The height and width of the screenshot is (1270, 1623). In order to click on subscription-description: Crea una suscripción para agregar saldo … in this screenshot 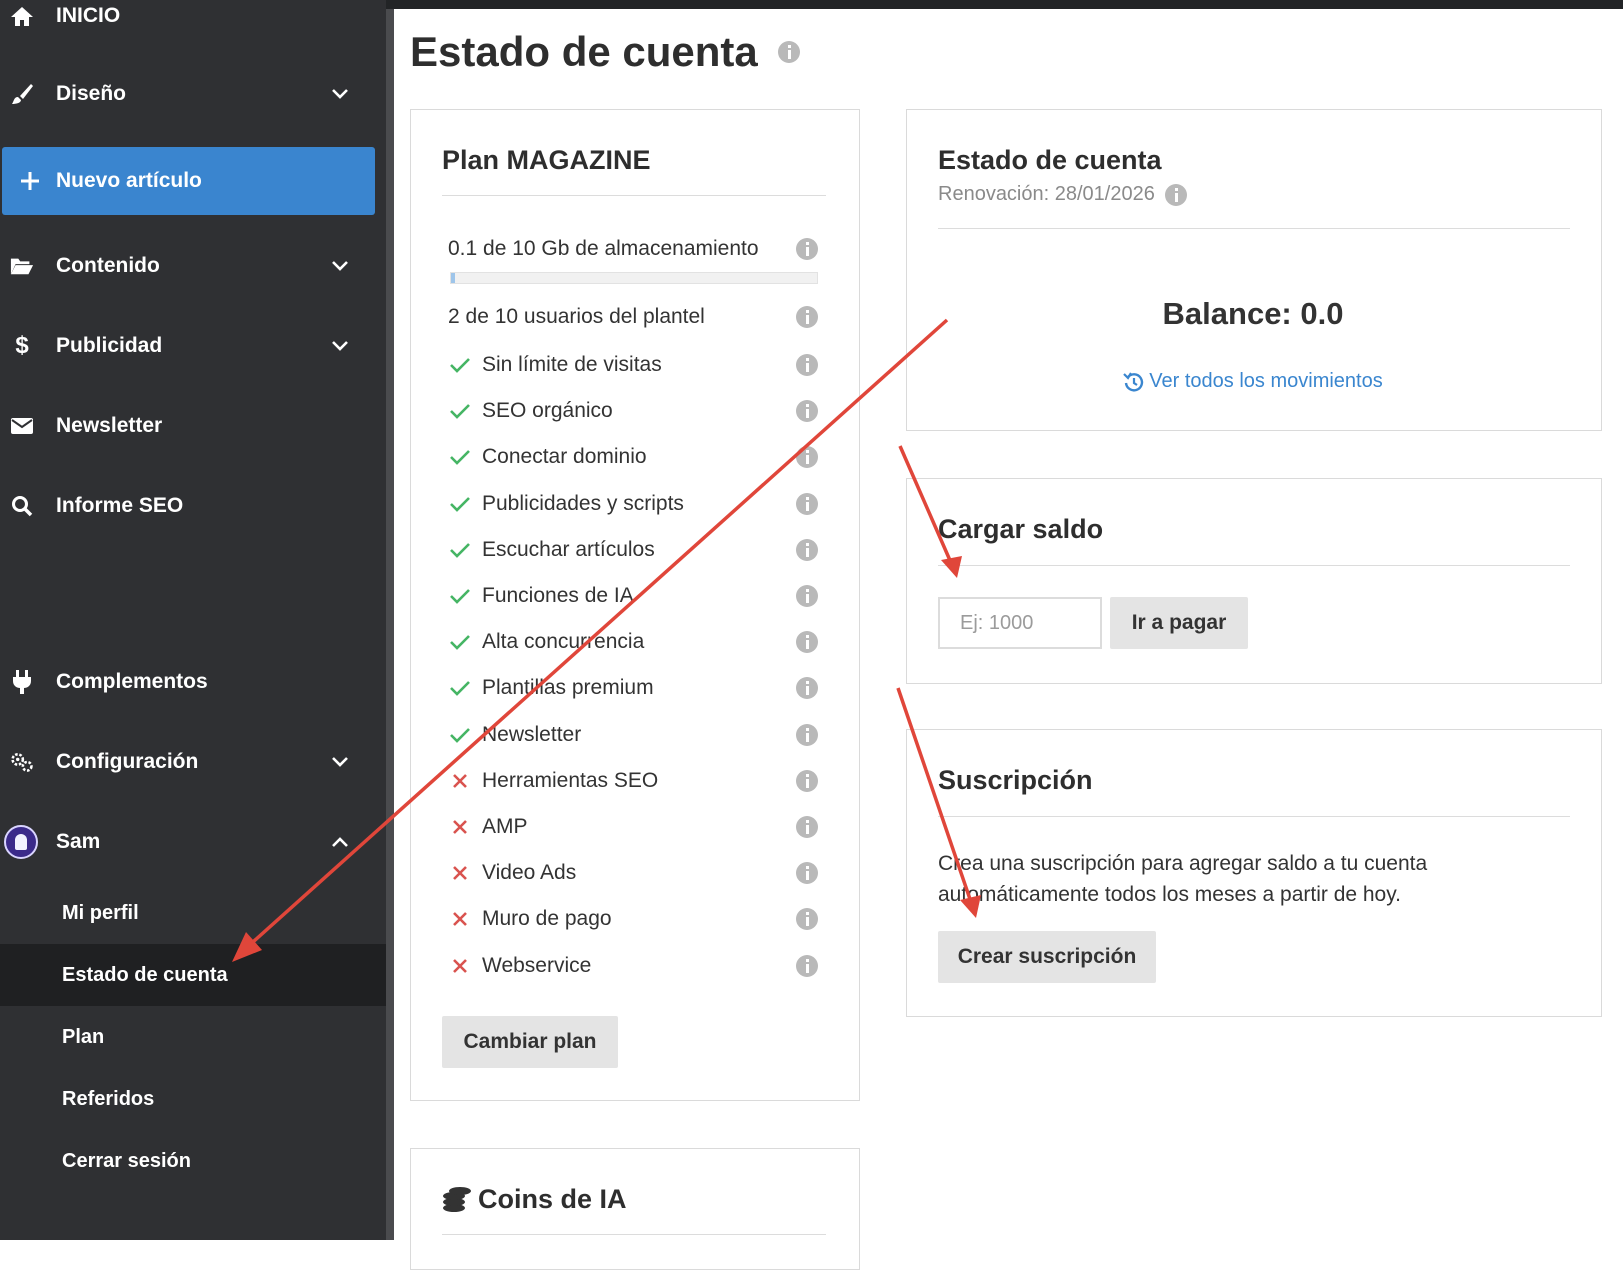, I will do `click(1182, 879)`.